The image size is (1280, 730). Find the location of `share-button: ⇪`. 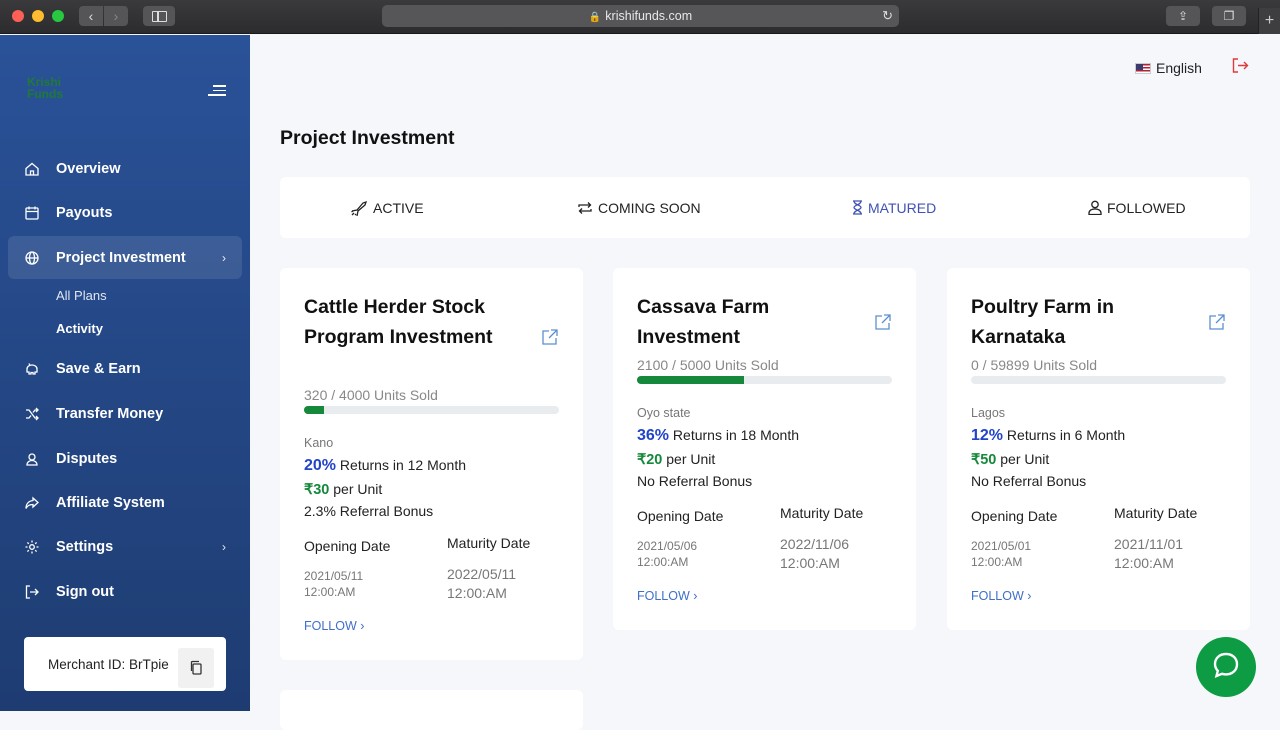

share-button: ⇪ is located at coordinates (1183, 16).